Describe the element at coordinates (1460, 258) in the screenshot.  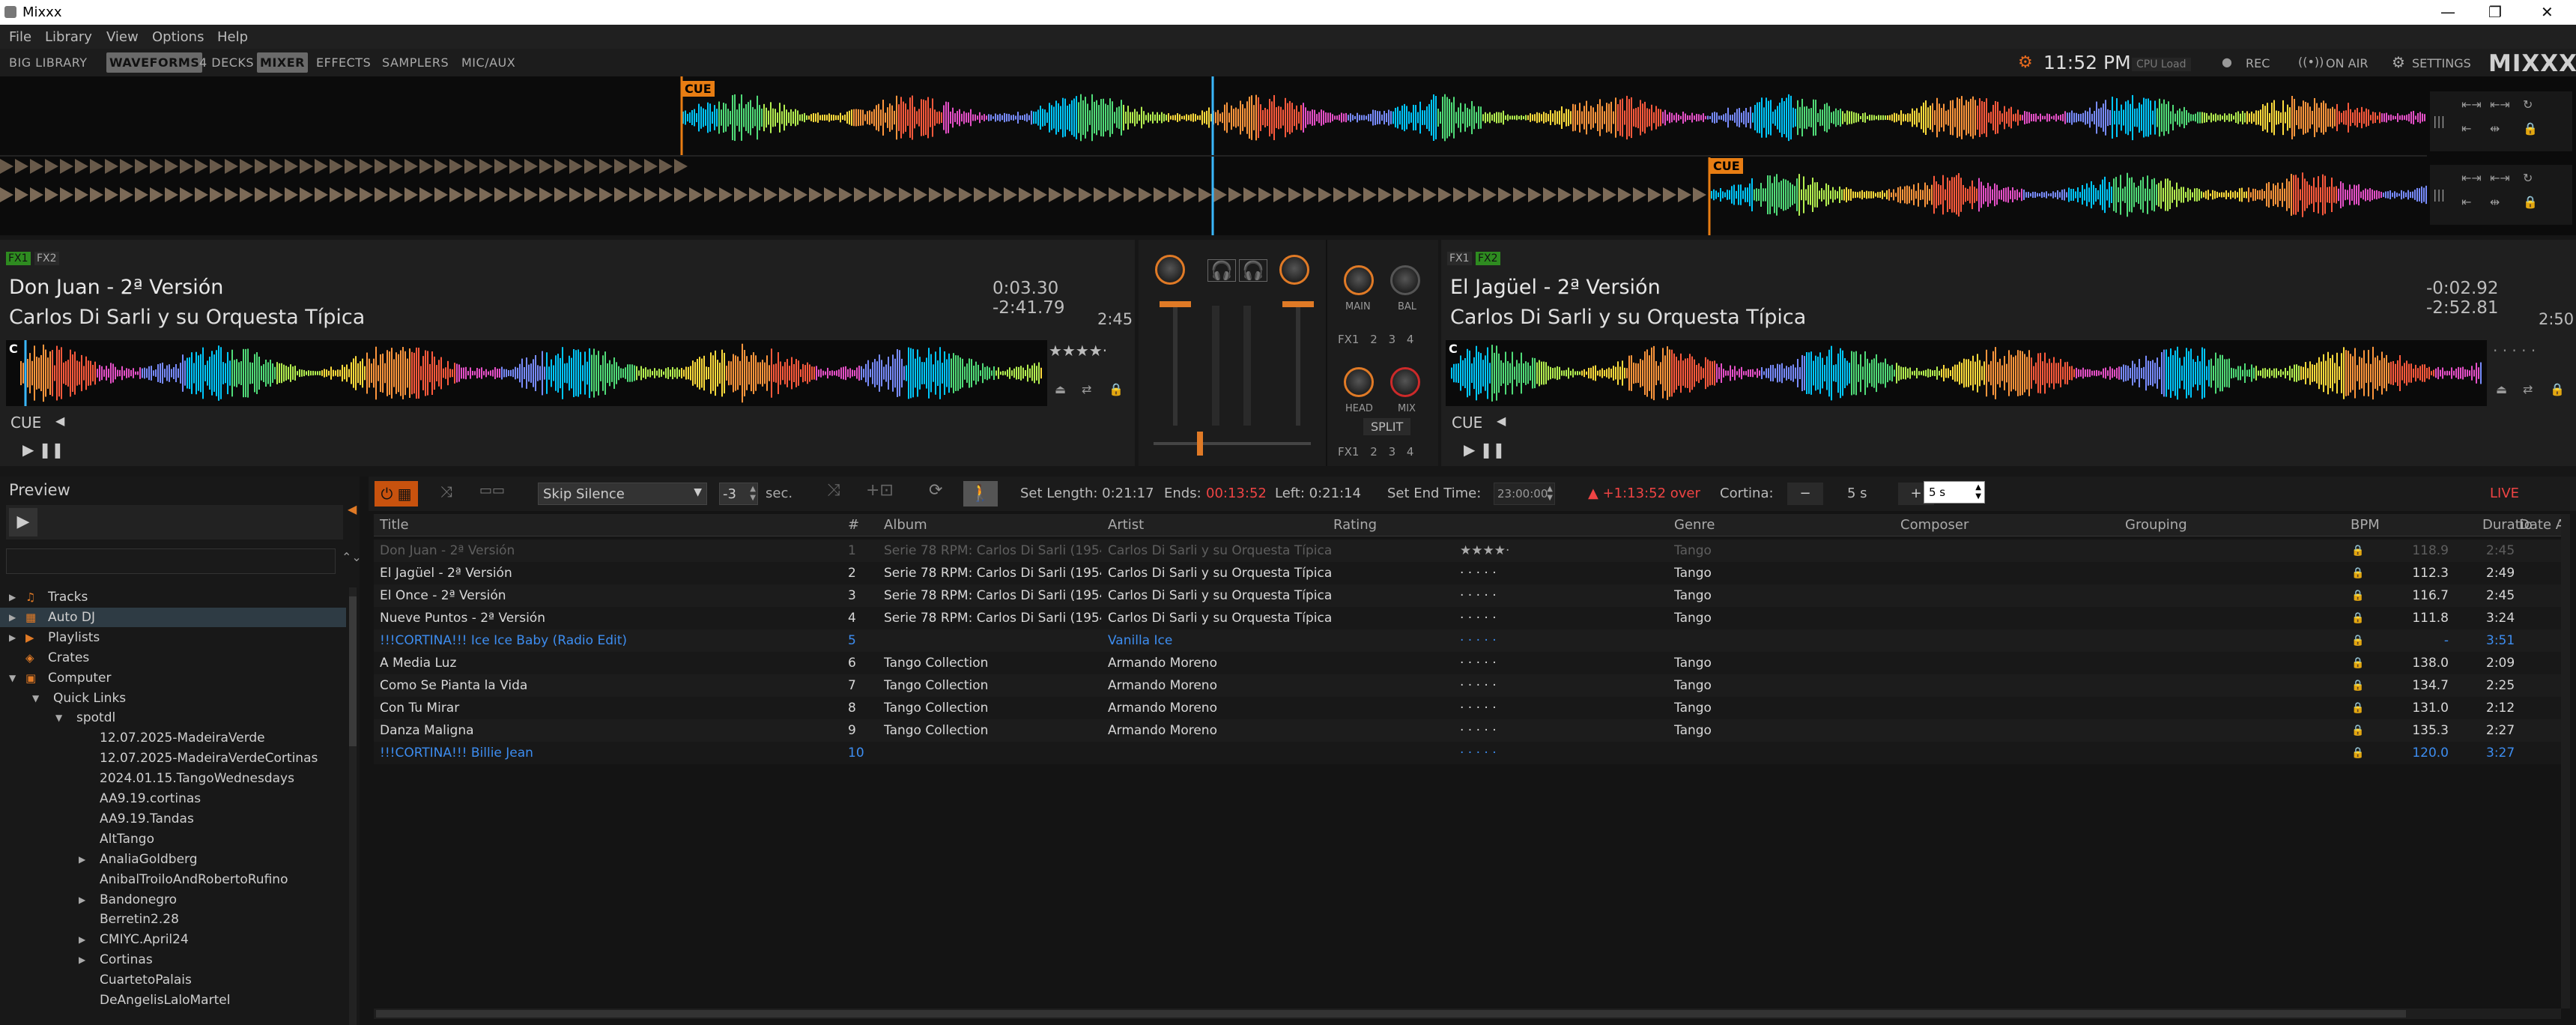
I see `deck2-fx1-button: FX1` at that location.